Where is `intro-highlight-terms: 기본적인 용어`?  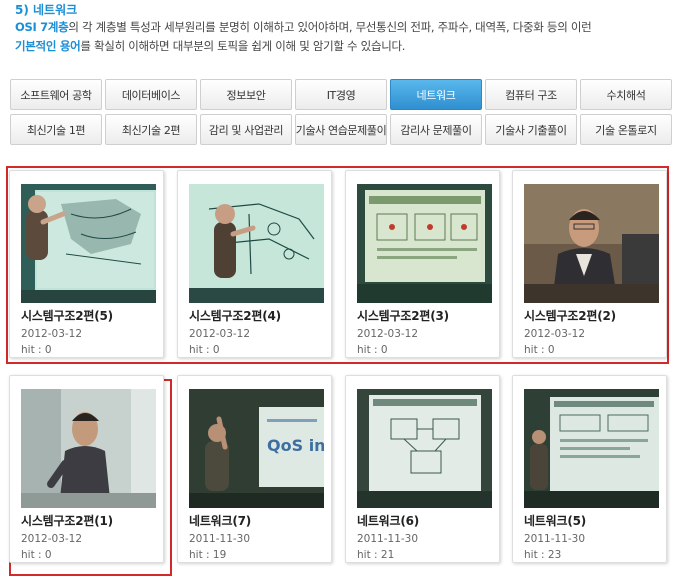 intro-highlight-terms: 기본적인 용어 is located at coordinates (48, 46).